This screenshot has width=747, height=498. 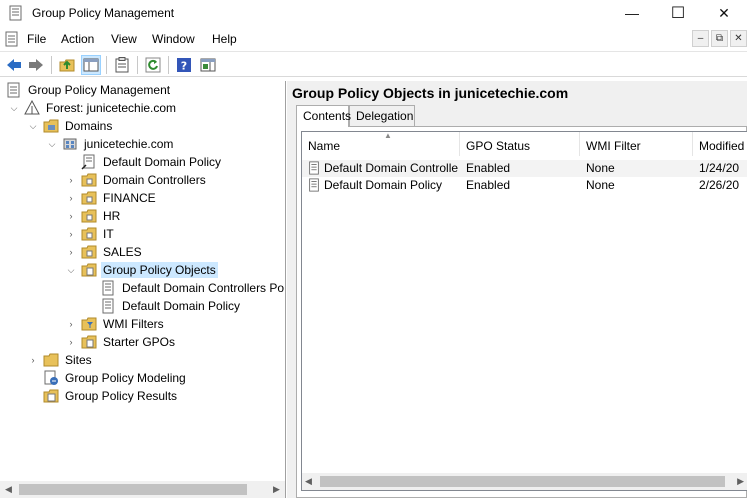 I want to click on tree-node-group-policy-objects: ⌵ Group Policy Objects, so click(x=141, y=270).